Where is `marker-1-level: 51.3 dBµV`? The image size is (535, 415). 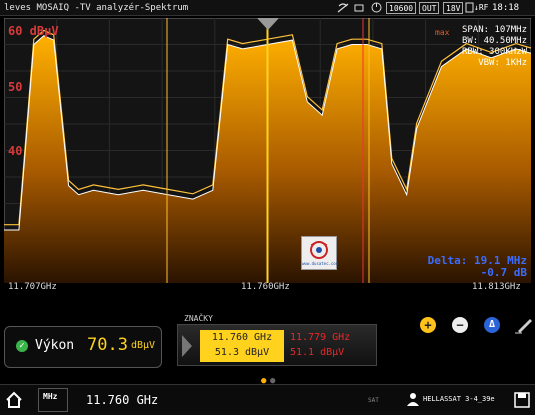 marker-1-level: 51.3 dBµV is located at coordinates (242, 352).